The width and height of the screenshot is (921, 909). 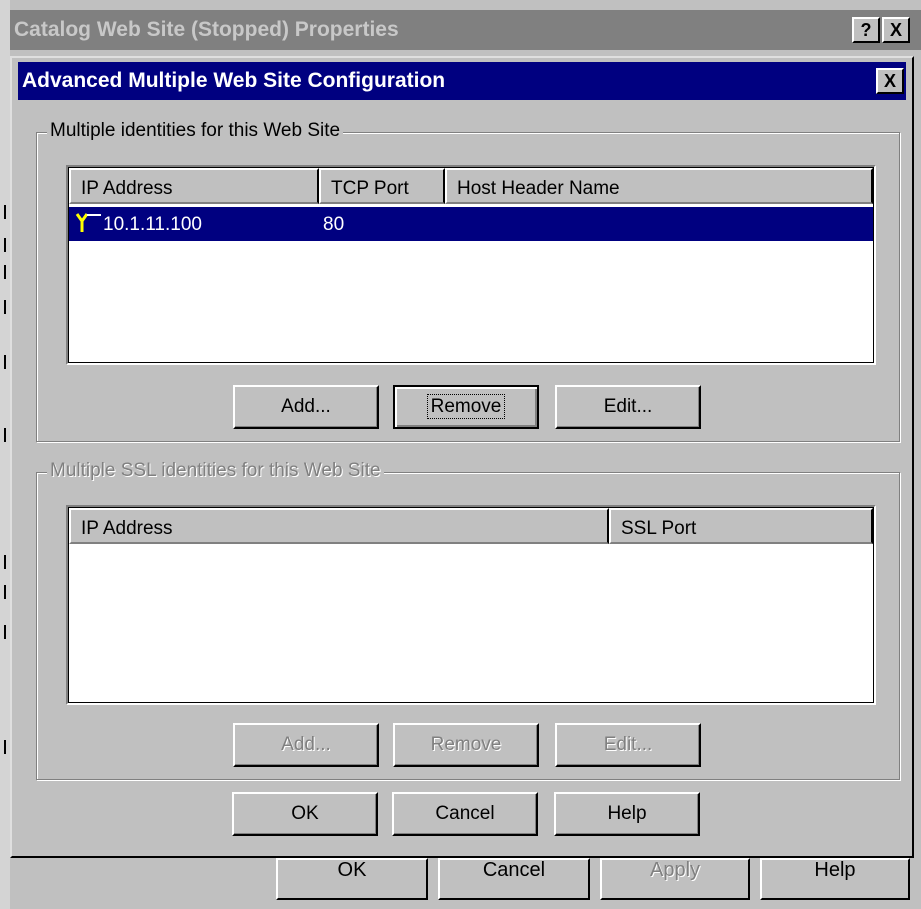 I want to click on ssl-list-header: IP Address SSL Port, so click(x=471, y=526).